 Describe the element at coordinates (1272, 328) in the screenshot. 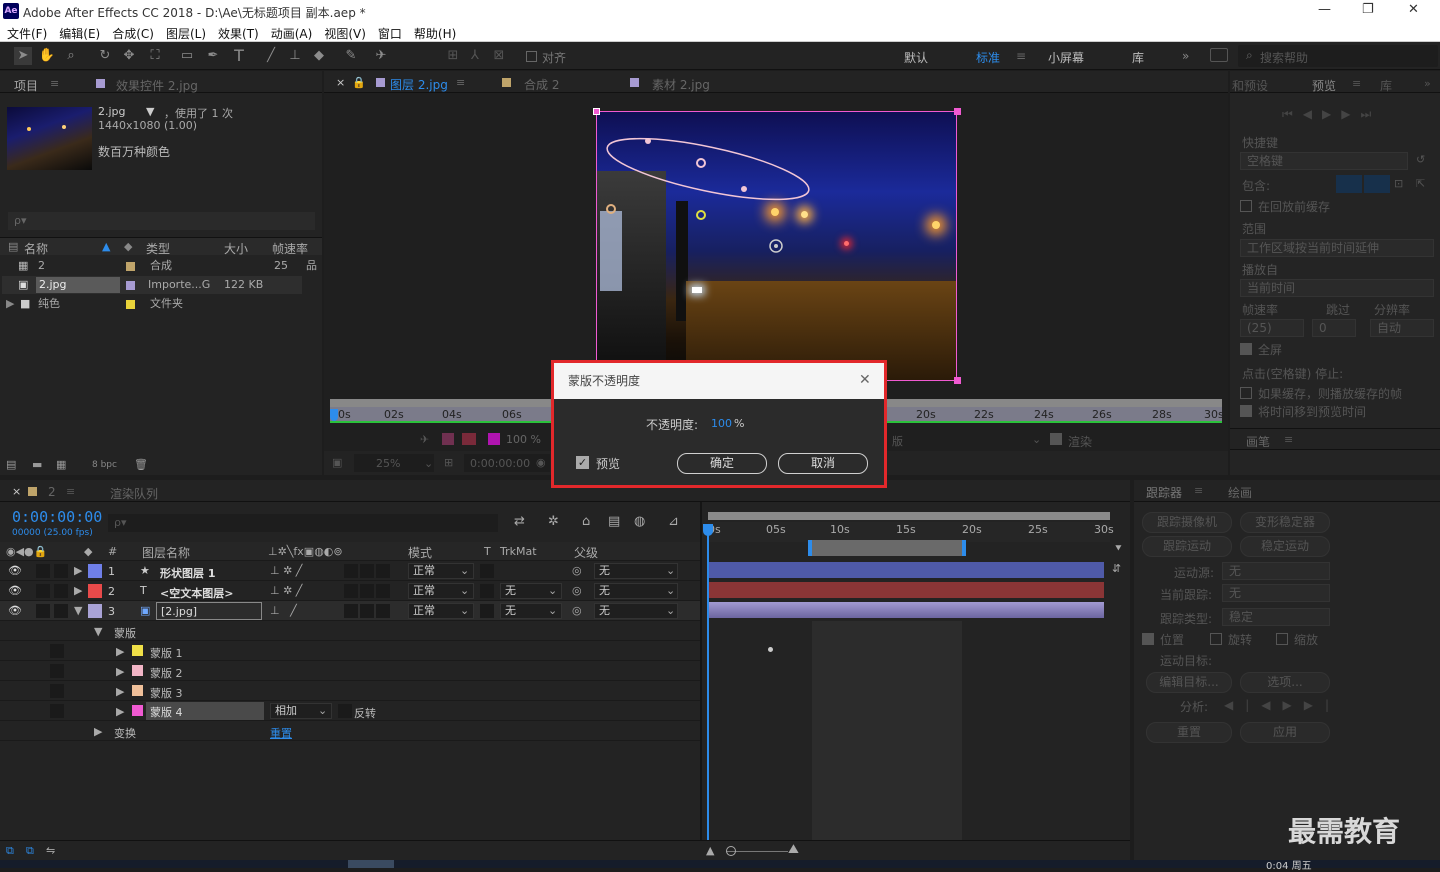

I see `fps-dropdown: (25)` at that location.